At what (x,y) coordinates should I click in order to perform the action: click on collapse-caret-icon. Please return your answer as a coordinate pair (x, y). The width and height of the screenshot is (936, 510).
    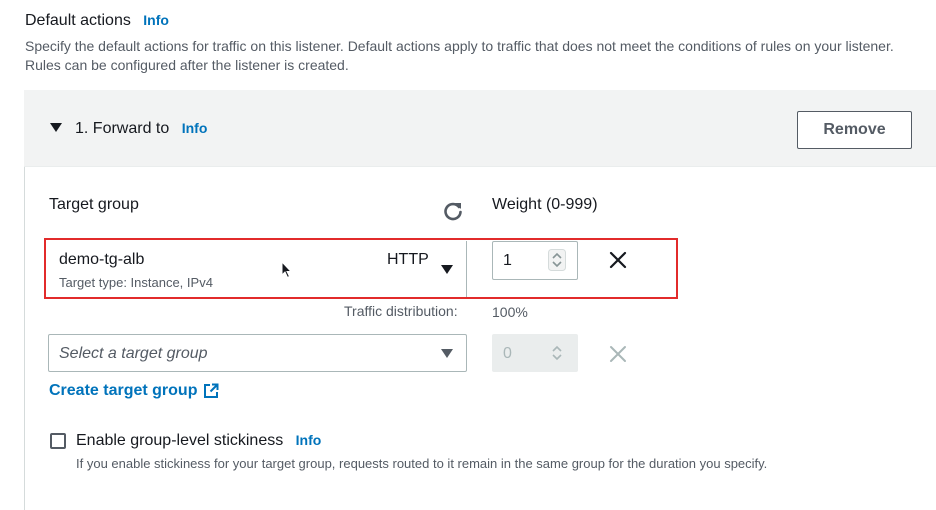
    Looking at the image, I should click on (56, 127).